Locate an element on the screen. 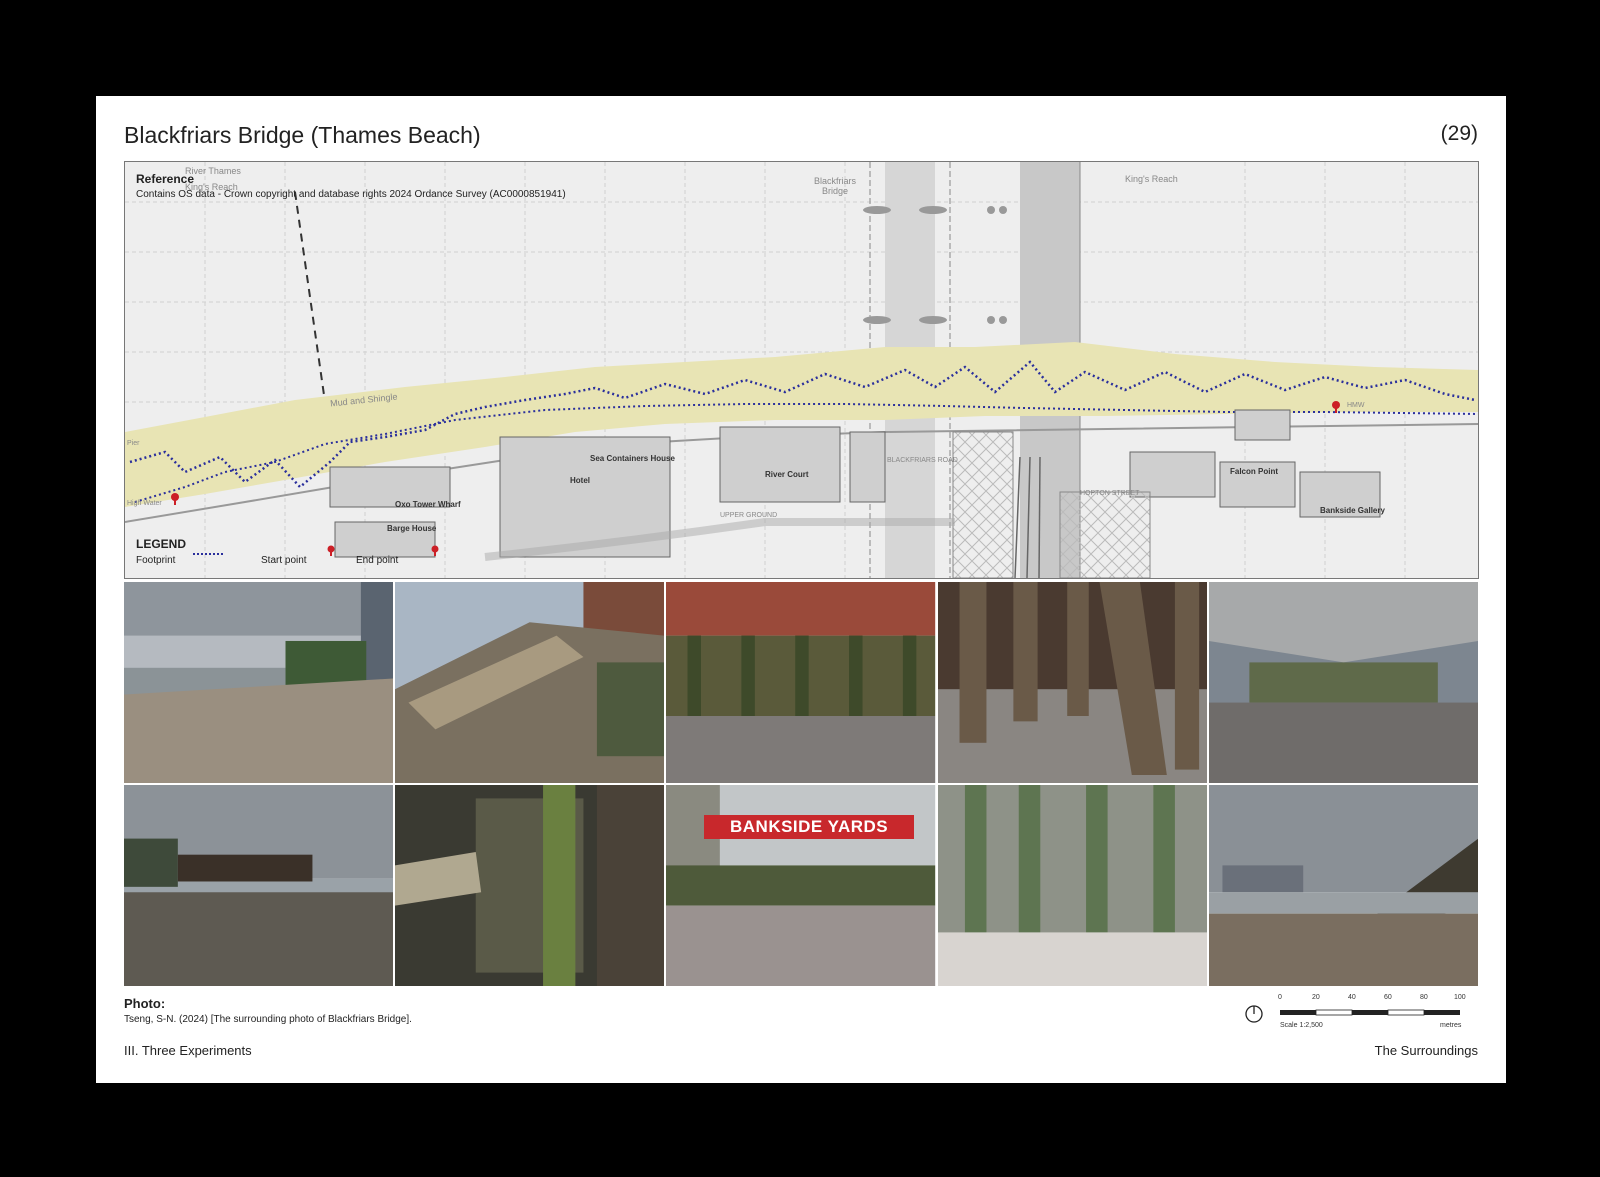  photo-timber-piles is located at coordinates (1072, 682).